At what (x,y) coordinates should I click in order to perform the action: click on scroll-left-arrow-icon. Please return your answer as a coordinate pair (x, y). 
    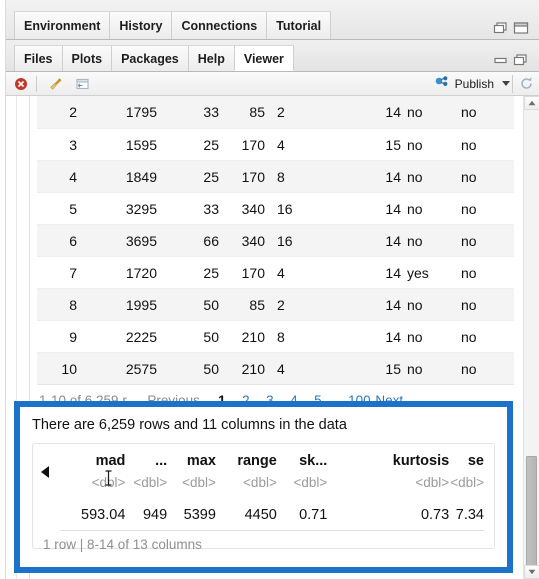
    Looking at the image, I should click on (45, 472).